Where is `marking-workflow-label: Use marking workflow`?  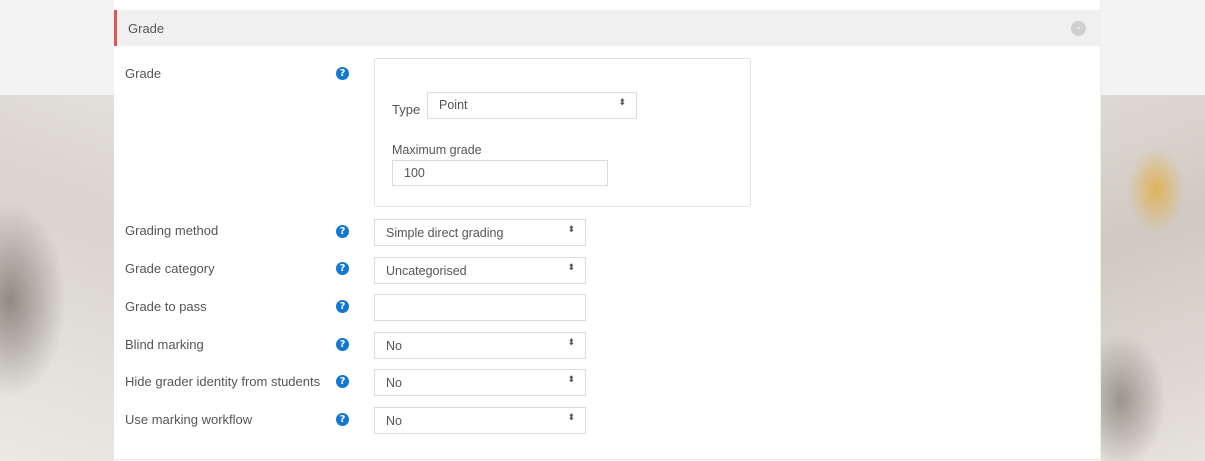 marking-workflow-label: Use marking workflow is located at coordinates (189, 419).